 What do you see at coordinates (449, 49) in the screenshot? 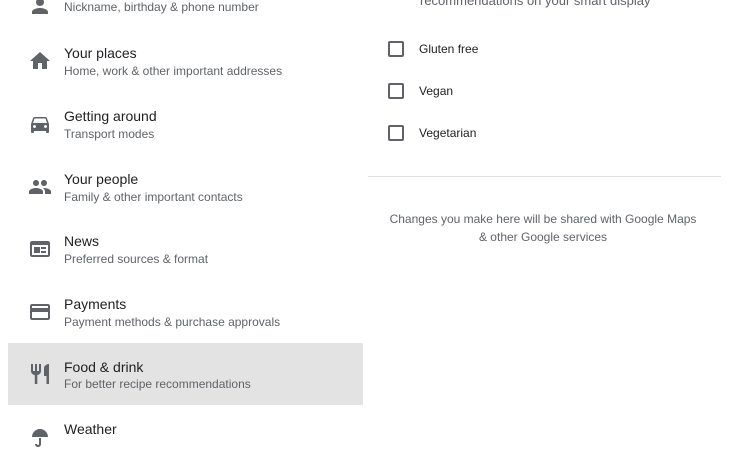
I see `dietary-option-label: Gluten free` at bounding box center [449, 49].